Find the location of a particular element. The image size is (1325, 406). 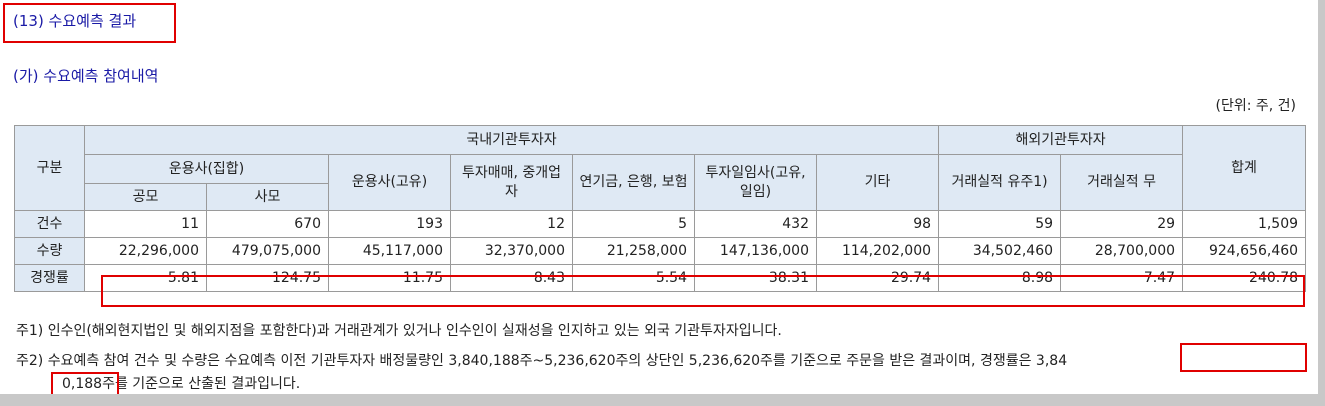

table-cell: 21,258,000 is located at coordinates (633, 251).